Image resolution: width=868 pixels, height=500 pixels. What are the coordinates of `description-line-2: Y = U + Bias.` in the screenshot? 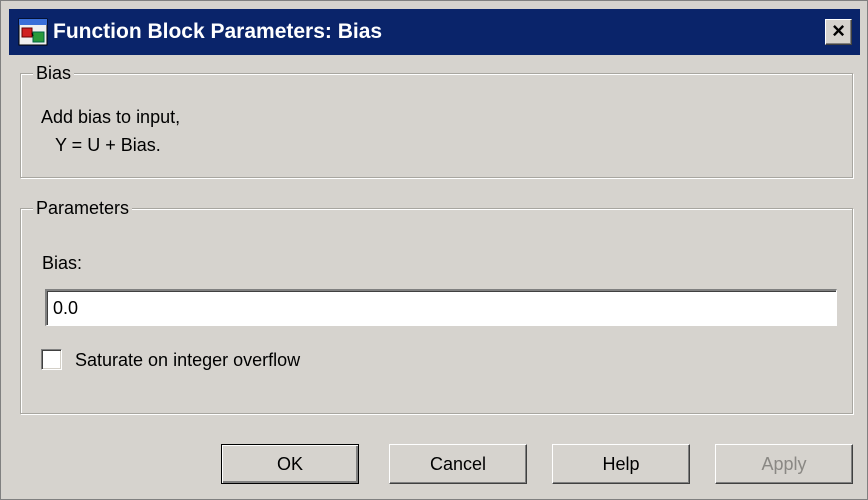 It's located at (108, 145).